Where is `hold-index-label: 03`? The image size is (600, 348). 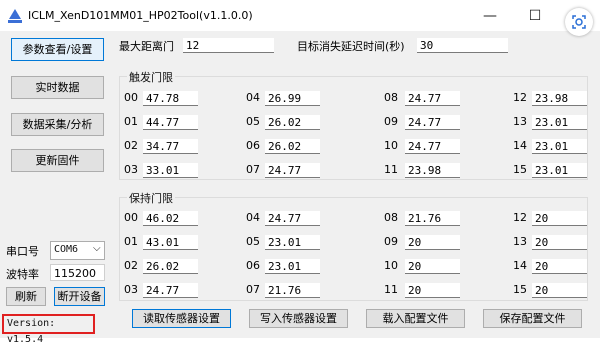
hold-index-label: 03 is located at coordinates (131, 289).